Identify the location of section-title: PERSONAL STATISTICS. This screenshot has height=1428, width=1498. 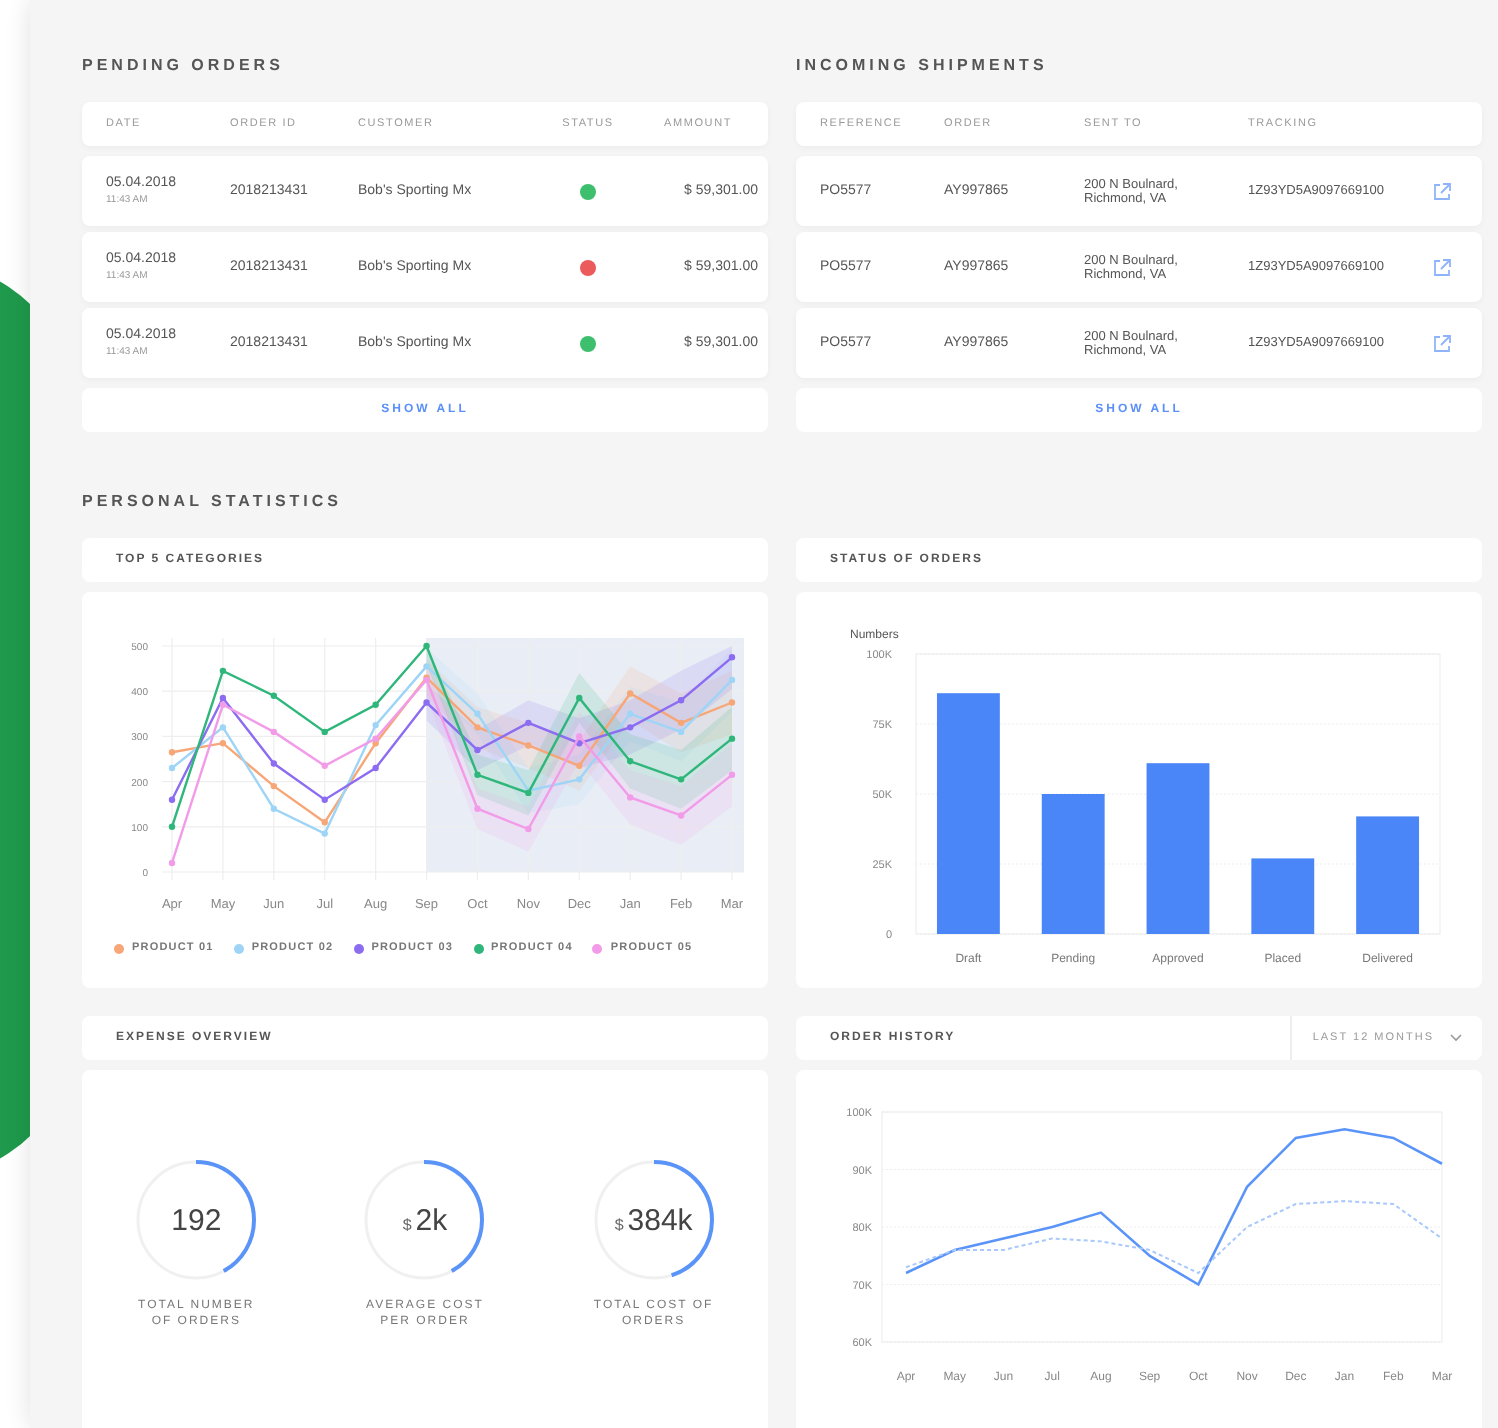
(213, 501).